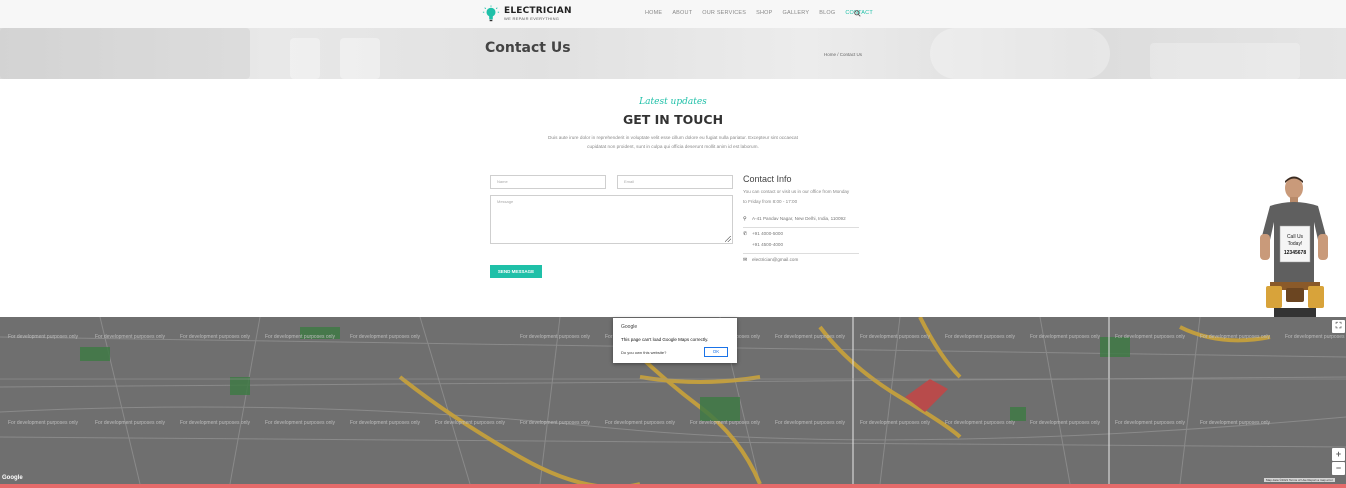  What do you see at coordinates (673, 119) in the screenshot?
I see `section-title: GET IN TOUCH` at bounding box center [673, 119].